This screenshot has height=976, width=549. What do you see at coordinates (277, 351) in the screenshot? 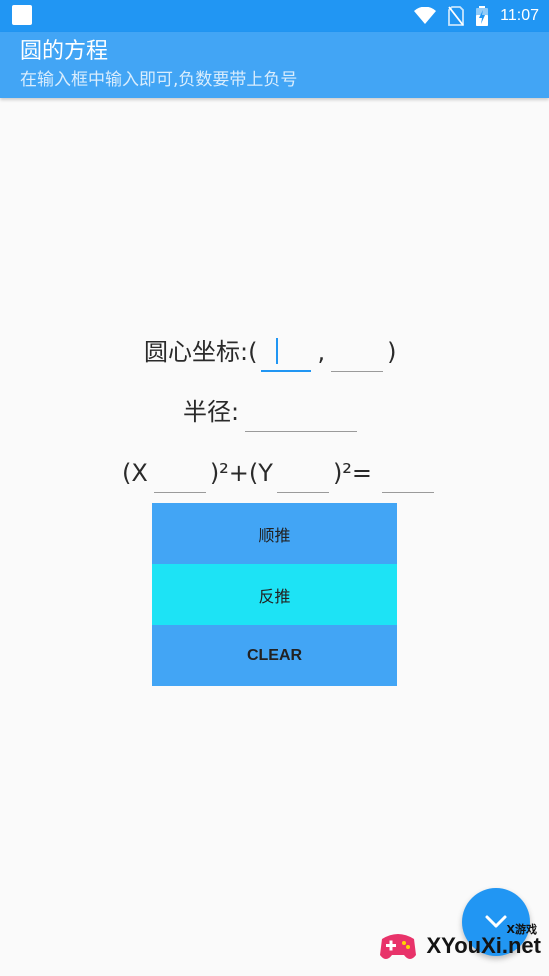
I see `text-cursor` at bounding box center [277, 351].